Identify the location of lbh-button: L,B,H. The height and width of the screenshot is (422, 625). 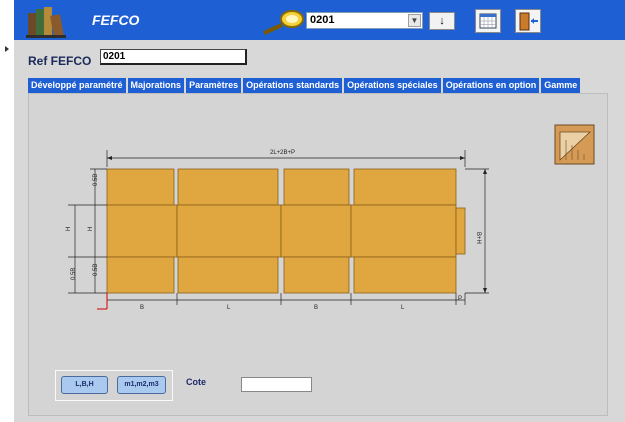
(84, 385).